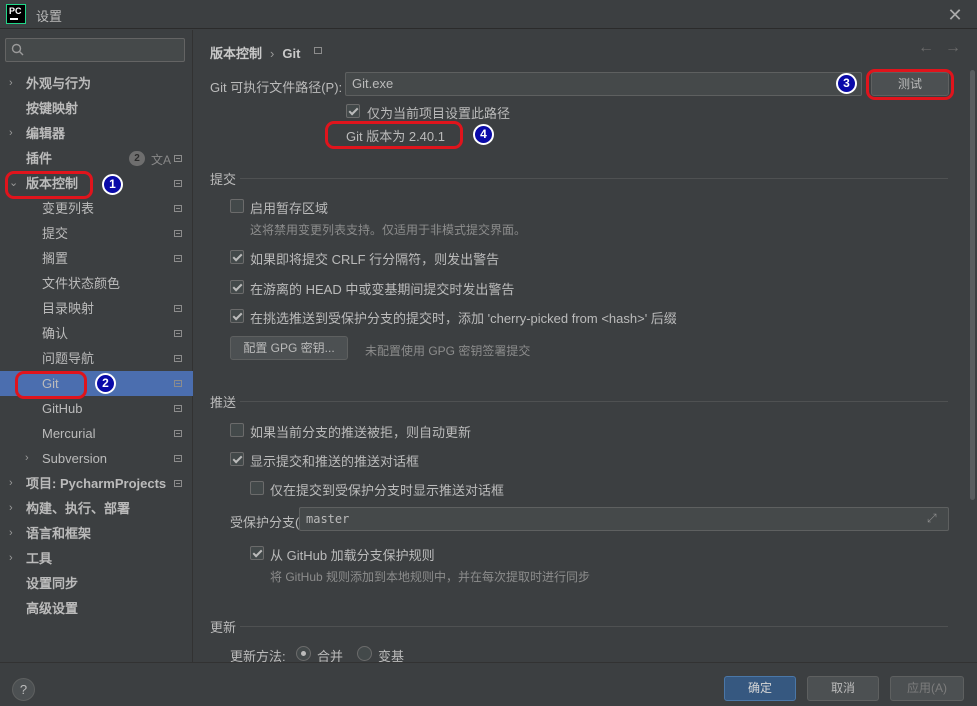 This screenshot has width=977, height=706. What do you see at coordinates (46, 133) in the screenshot?
I see `sidebar-item-label: 编辑器` at bounding box center [46, 133].